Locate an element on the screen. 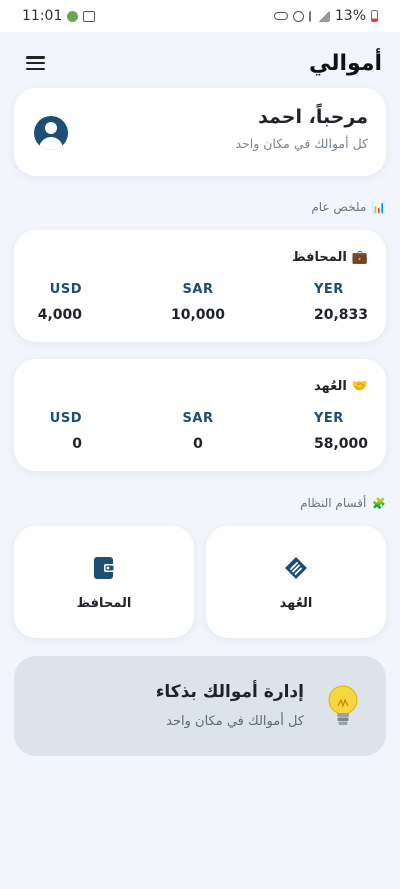 The image size is (400, 889). currency-amount: 4,000 is located at coordinates (59, 315).